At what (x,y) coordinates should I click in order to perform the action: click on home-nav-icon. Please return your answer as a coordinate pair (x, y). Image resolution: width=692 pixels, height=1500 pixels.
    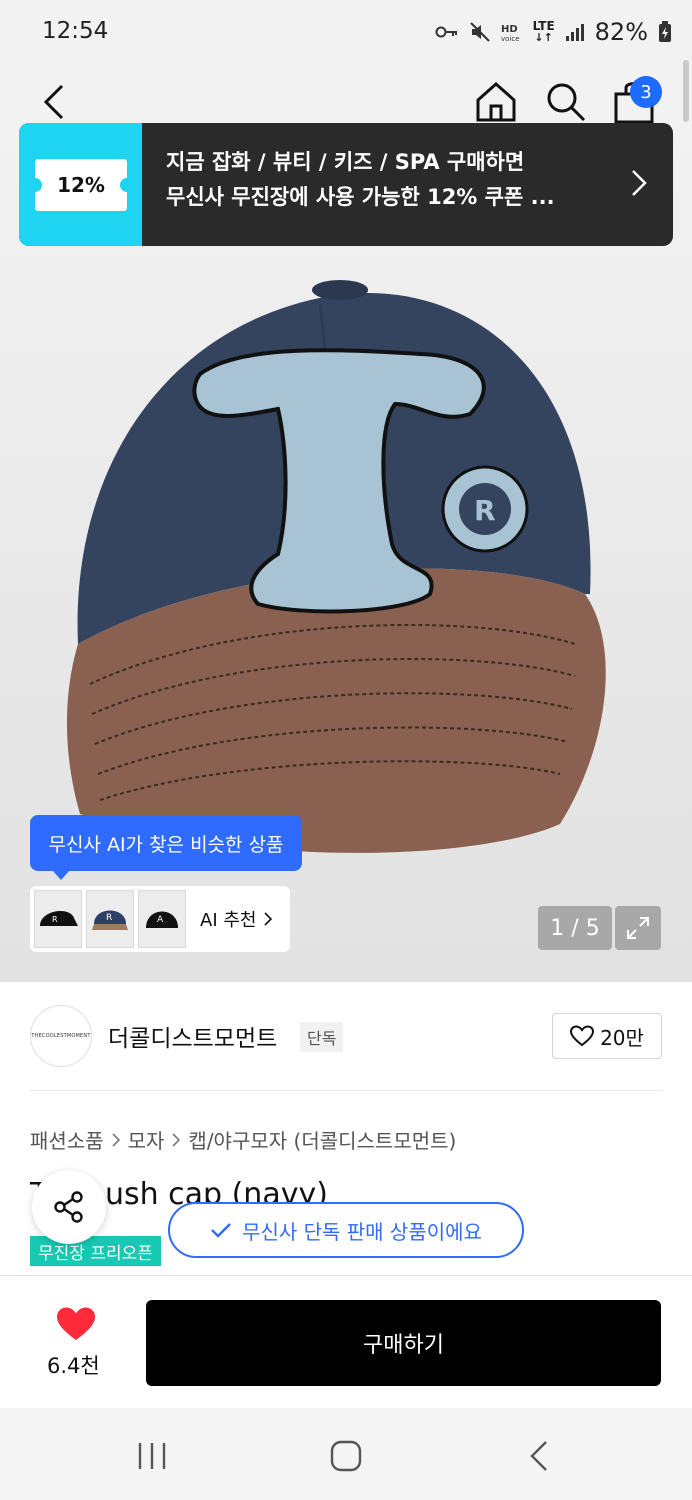
    Looking at the image, I should click on (346, 1456).